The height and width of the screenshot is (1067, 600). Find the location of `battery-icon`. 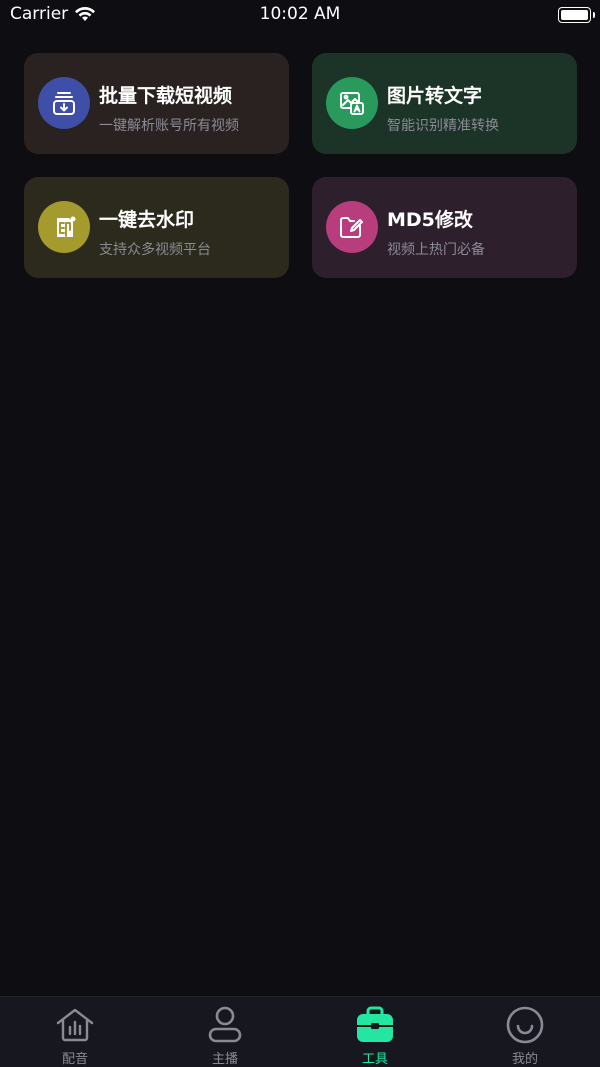

battery-icon is located at coordinates (576, 15).